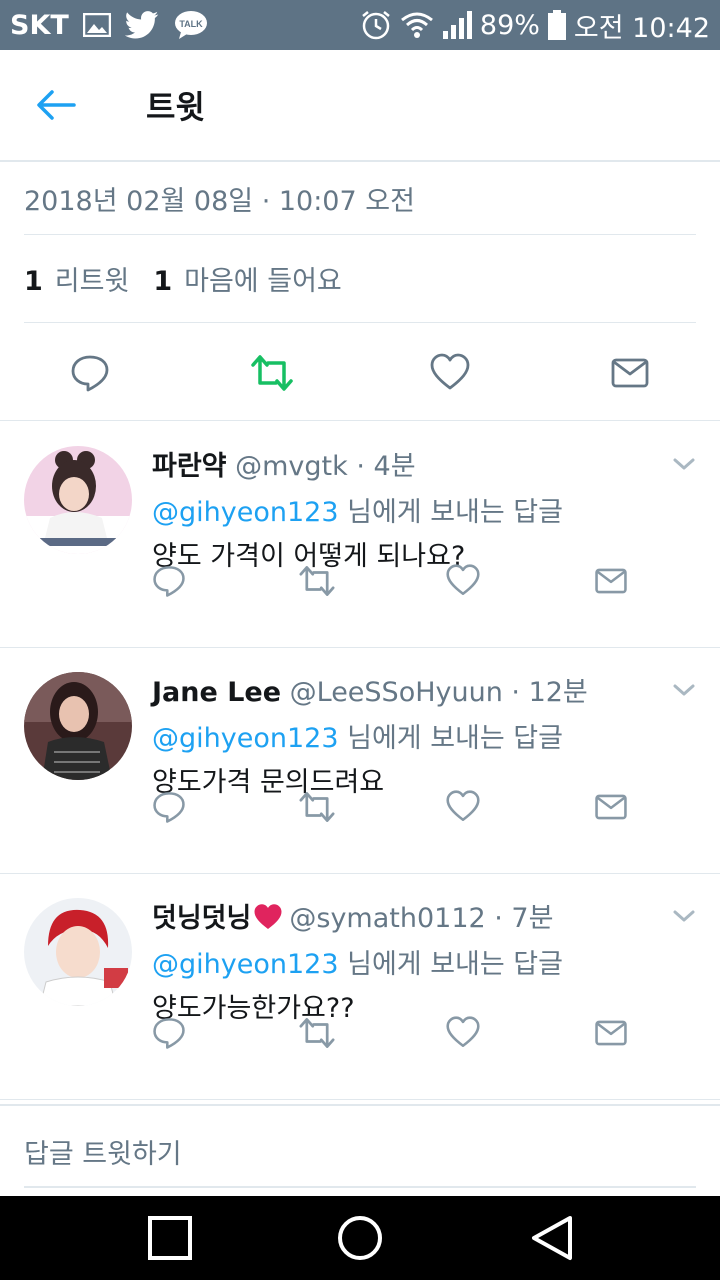  I want to click on home-button, so click(360, 1238).